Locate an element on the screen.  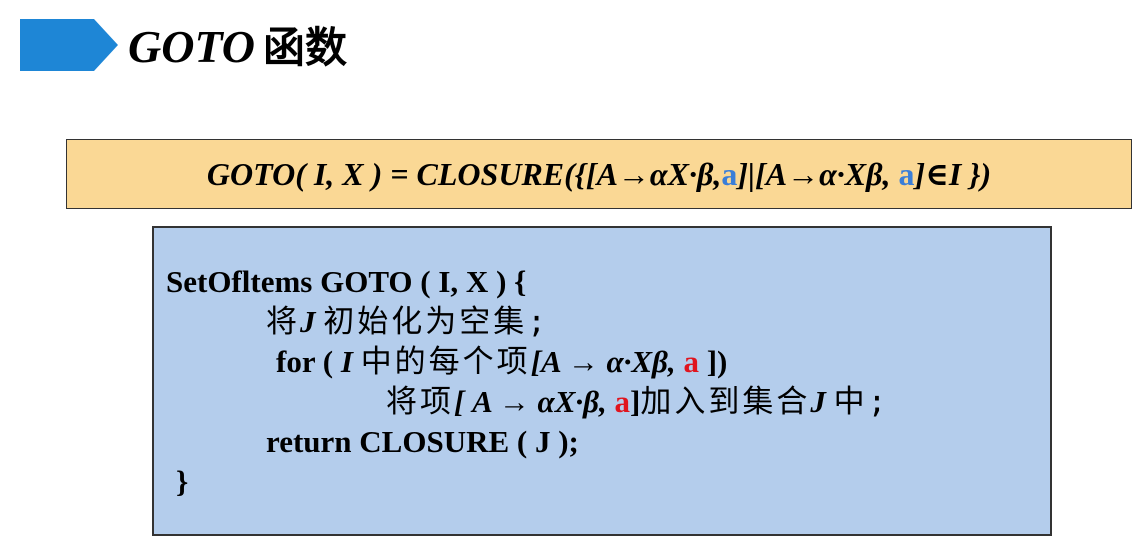
code-signature-text: SetOfltems GOTO ( I, X ) { is located at coordinates (346, 281).